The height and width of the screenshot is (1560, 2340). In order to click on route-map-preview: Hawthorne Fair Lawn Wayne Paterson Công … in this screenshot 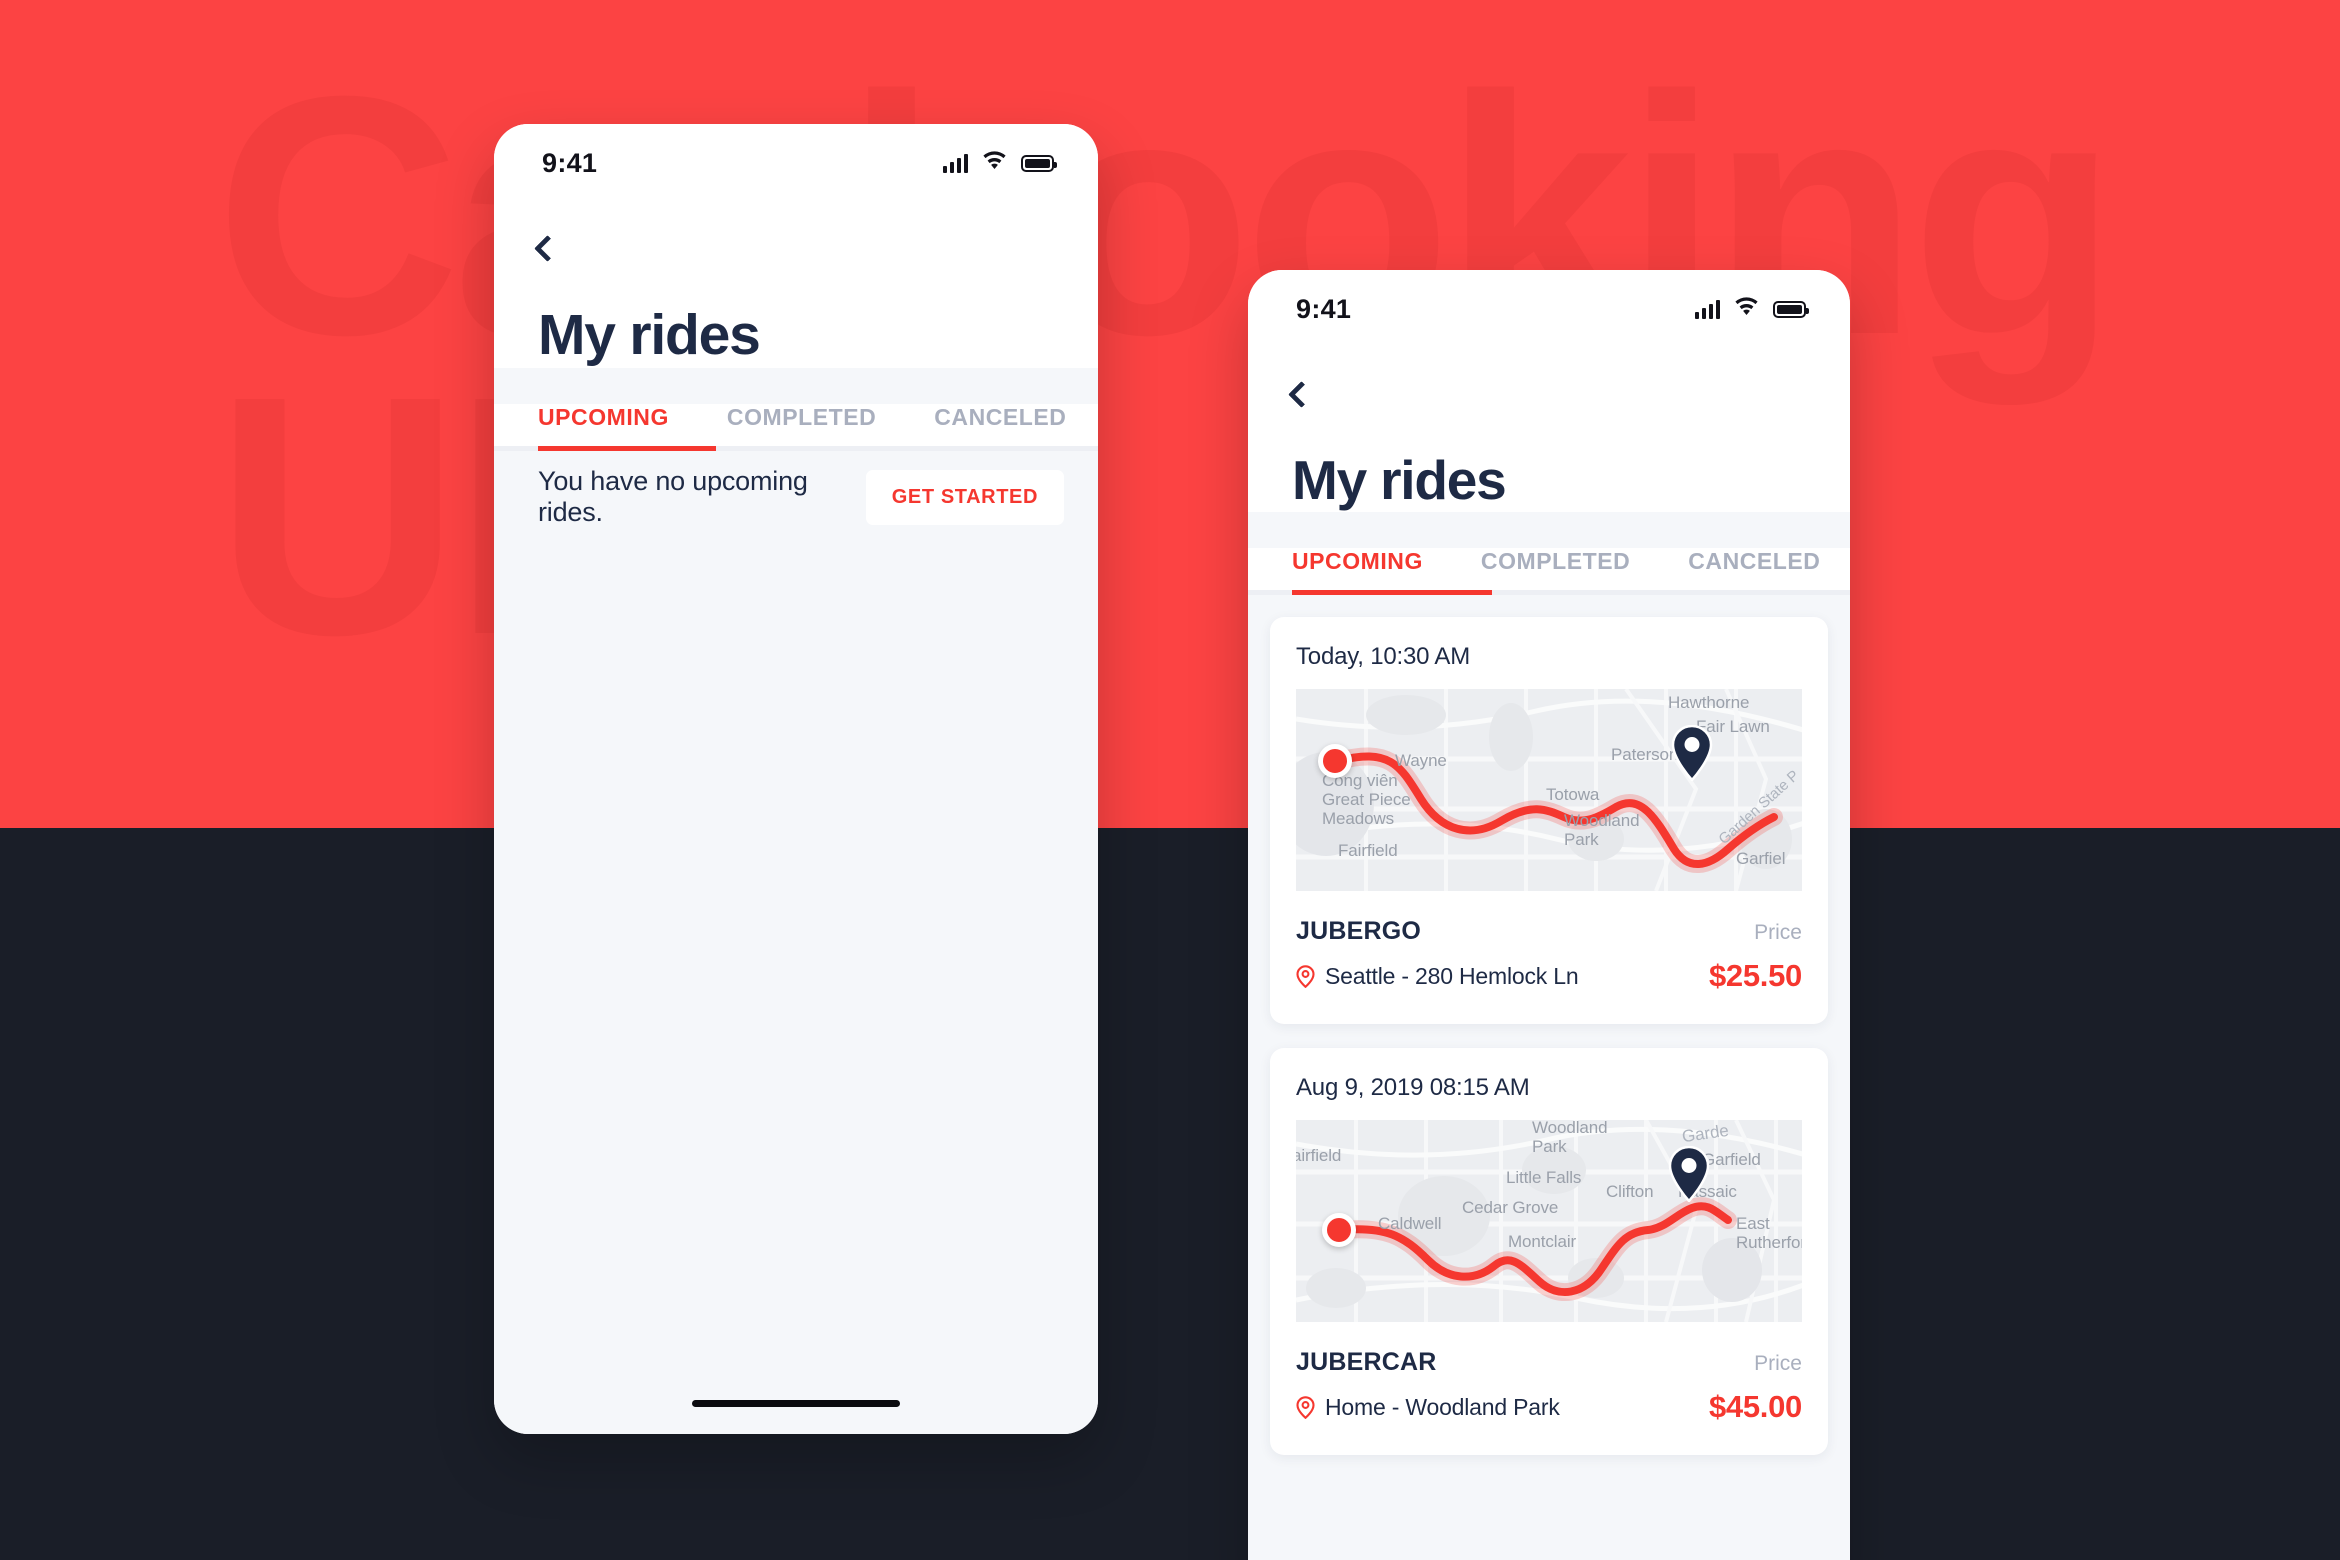, I will do `click(1549, 790)`.